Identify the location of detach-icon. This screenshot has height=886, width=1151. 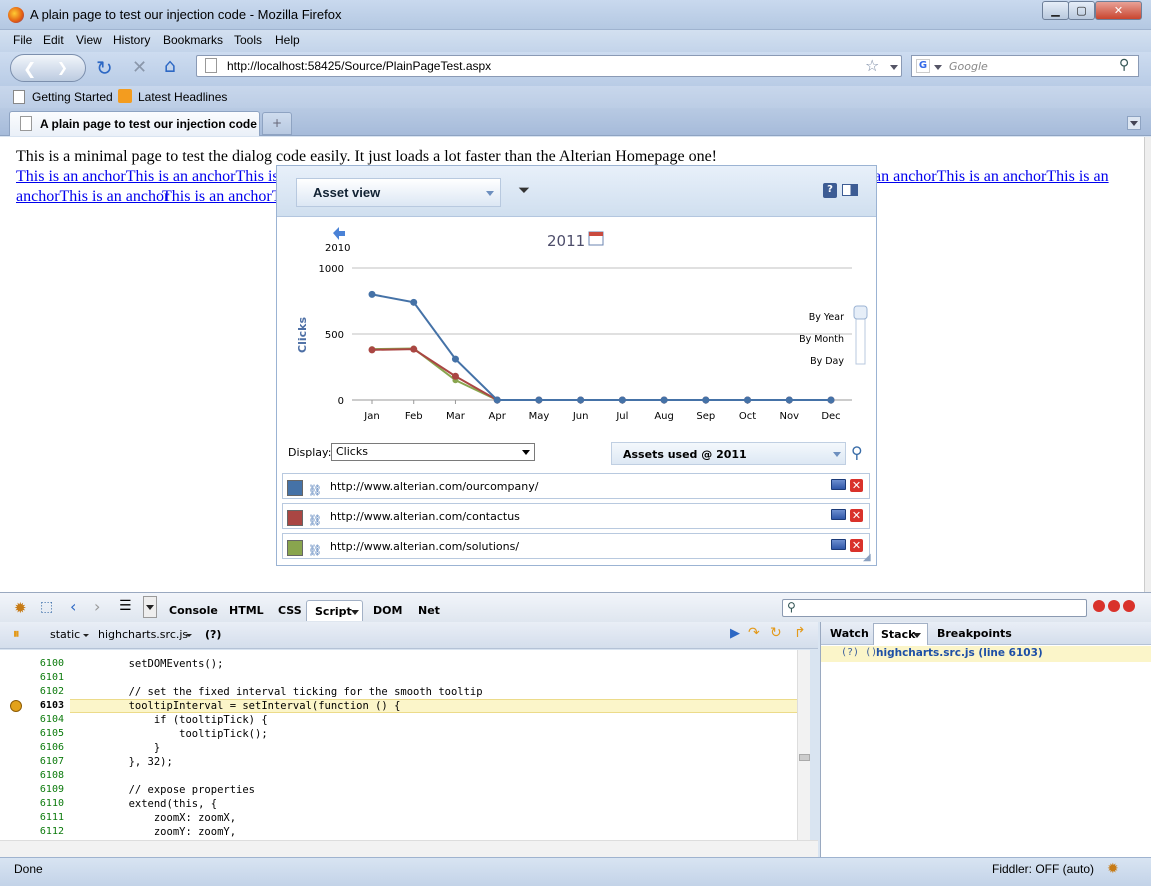
(1114, 606).